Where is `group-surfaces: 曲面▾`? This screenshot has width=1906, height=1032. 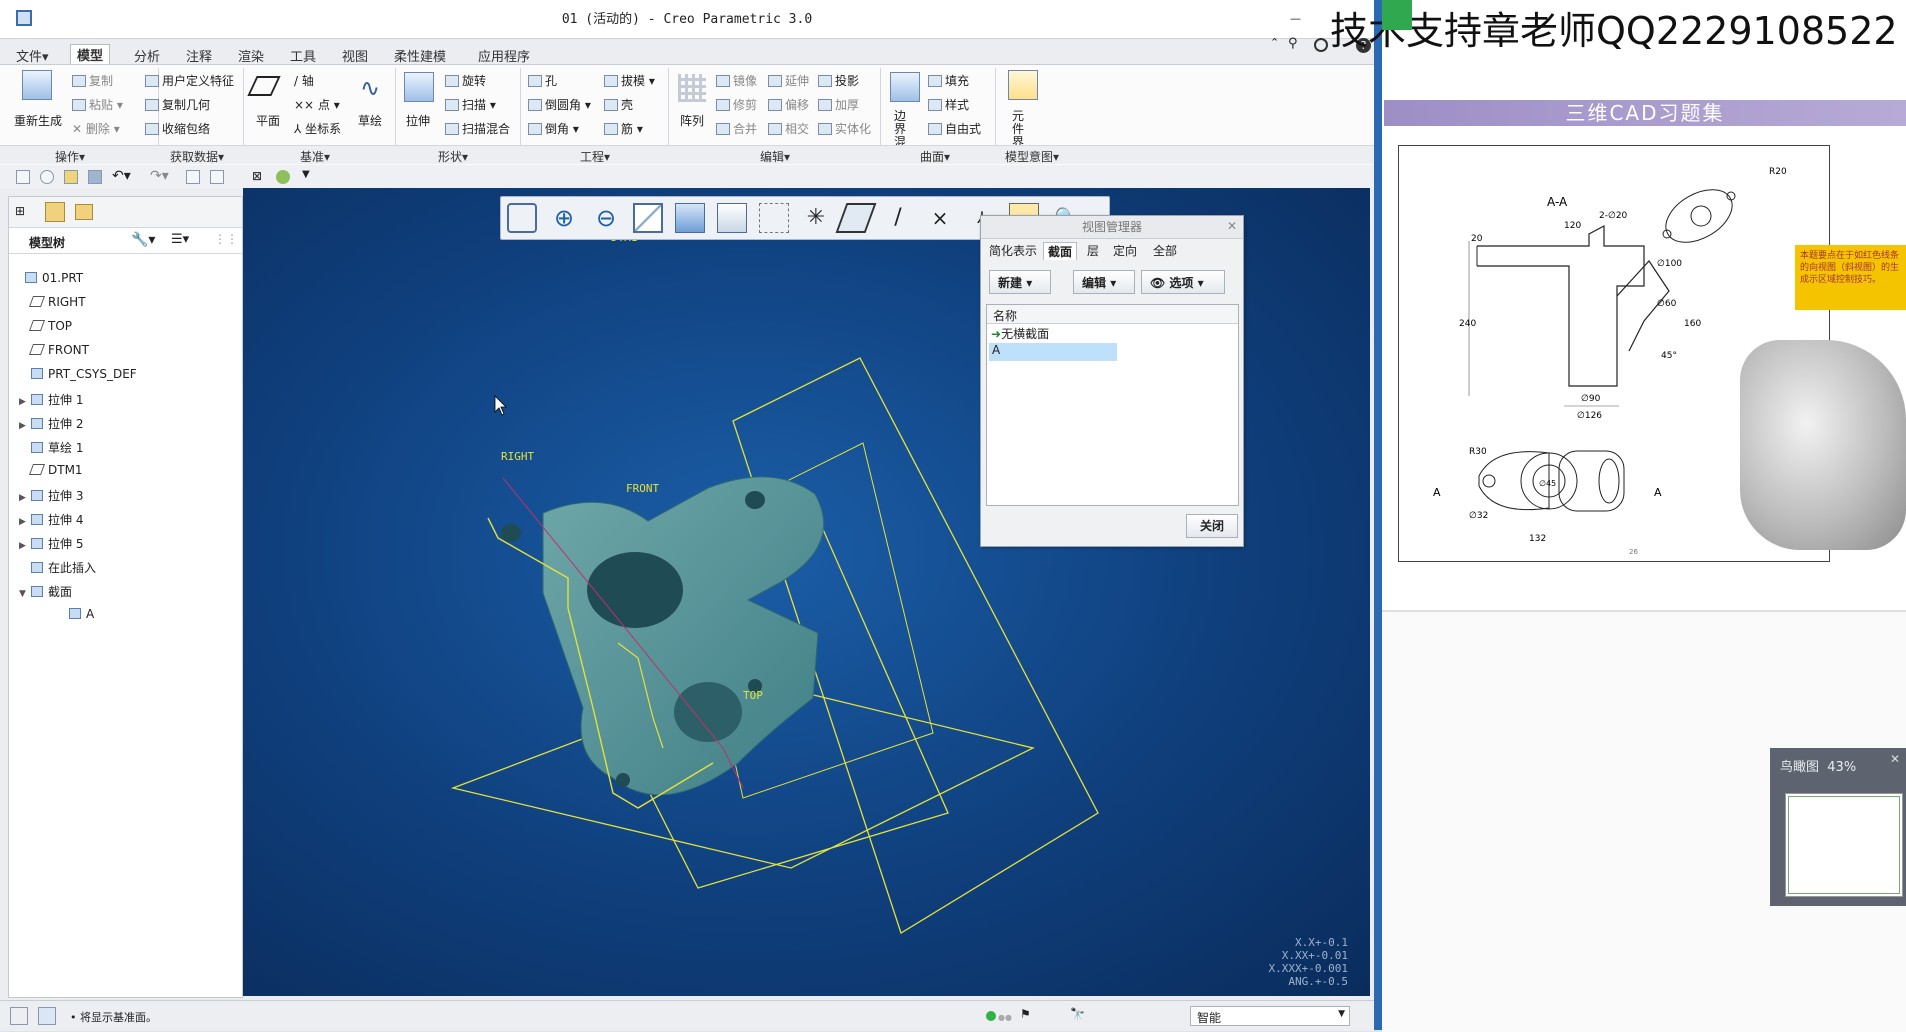 group-surfaces: 曲面▾ is located at coordinates (935, 156).